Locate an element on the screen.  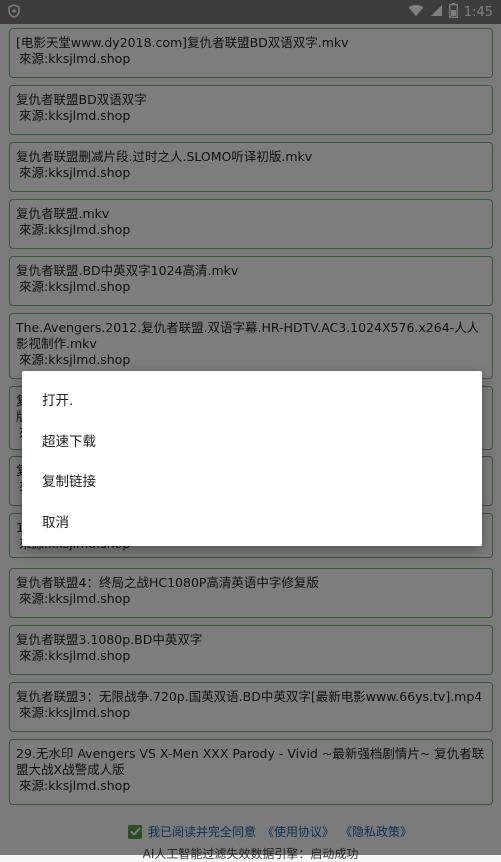
menu-item-fast-download: 超速下载 is located at coordinates (69, 440).